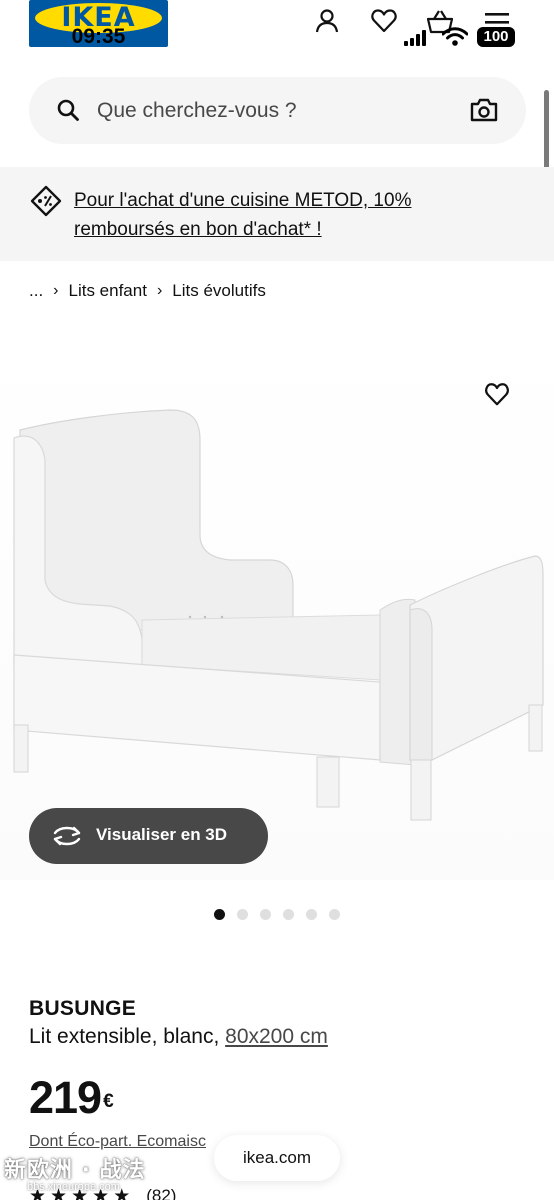  Describe the element at coordinates (65, 1097) in the screenshot. I see `price-value: 219` at that location.